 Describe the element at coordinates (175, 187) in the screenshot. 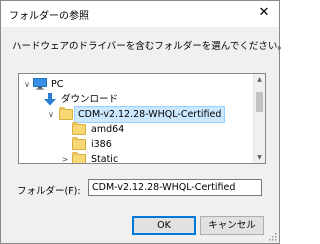

I see `folder-path-input` at that location.